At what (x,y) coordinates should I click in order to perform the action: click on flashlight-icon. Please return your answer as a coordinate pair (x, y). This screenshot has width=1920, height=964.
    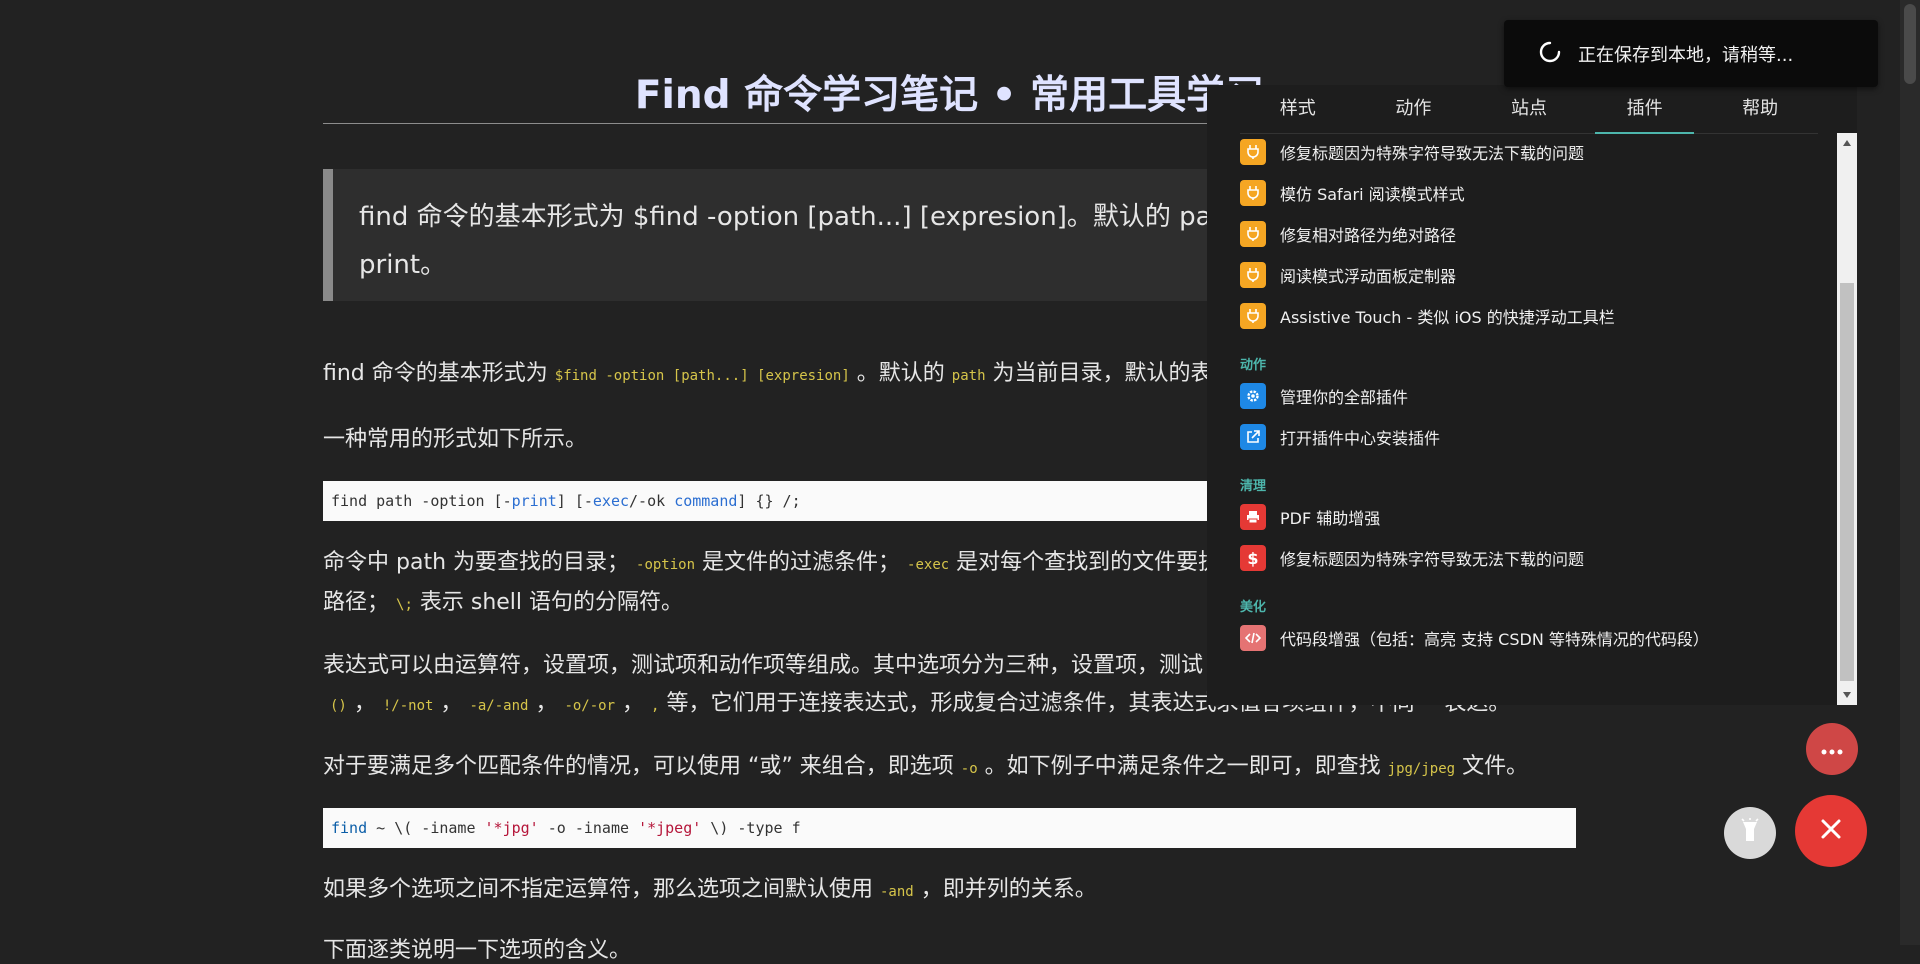
    Looking at the image, I should click on (1750, 833).